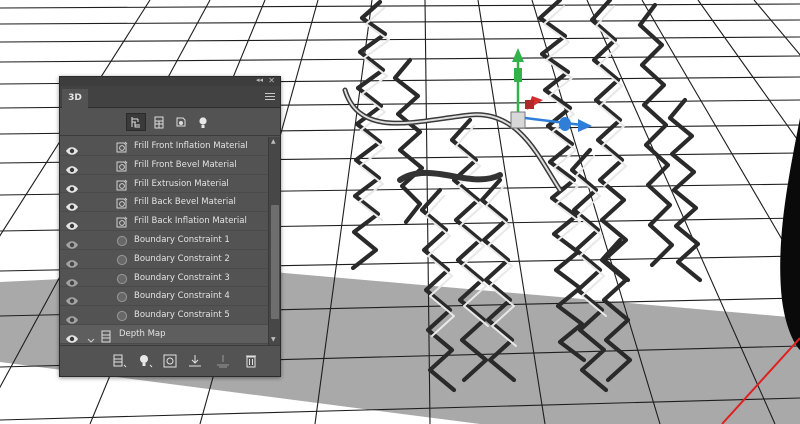 Image resolution: width=800 pixels, height=424 pixels. I want to click on layer-label: Boundary Constraint 1, so click(182, 239).